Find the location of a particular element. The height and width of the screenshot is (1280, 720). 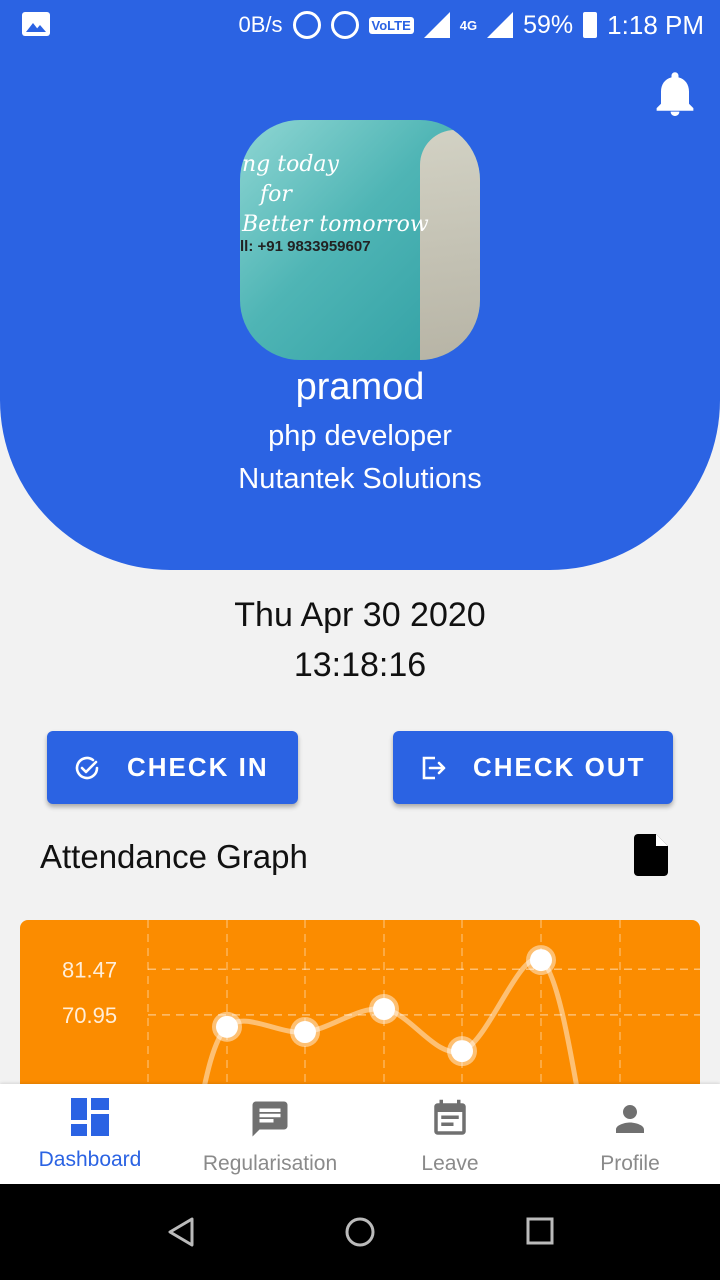

volte-badge: VoLTE is located at coordinates (391, 25).